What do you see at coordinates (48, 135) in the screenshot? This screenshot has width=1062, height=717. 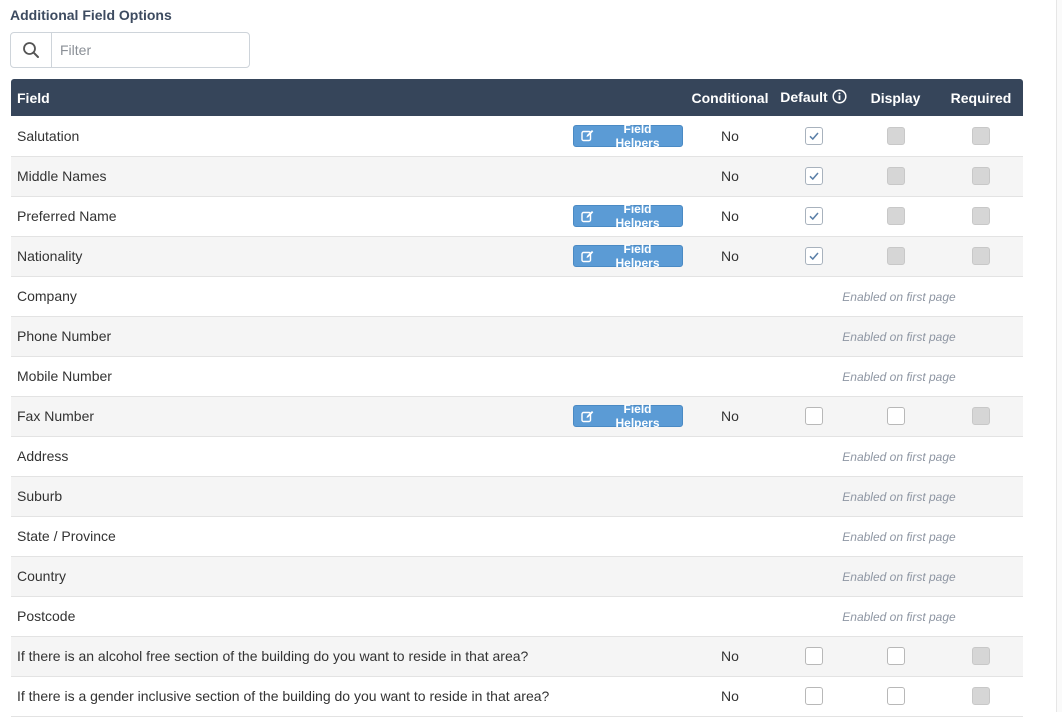 I see `field-name: Salutation` at bounding box center [48, 135].